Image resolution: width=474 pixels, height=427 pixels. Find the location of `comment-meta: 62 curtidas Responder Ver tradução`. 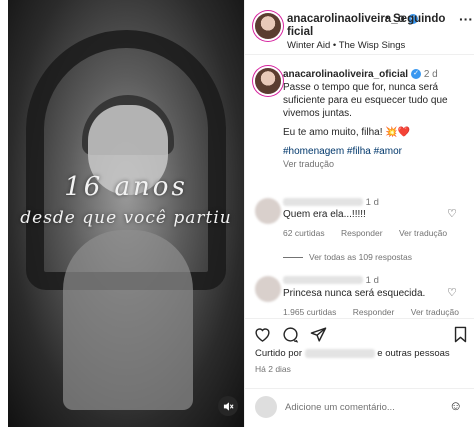

comment-meta: 62 curtidas Responder Ver tradução is located at coordinates (372, 233).